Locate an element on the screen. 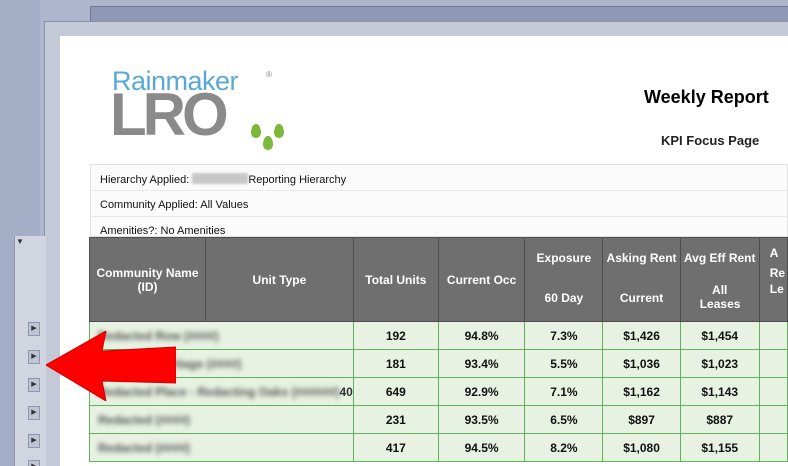 The image size is (788, 466). exposure-cell: 5.5% is located at coordinates (564, 363).